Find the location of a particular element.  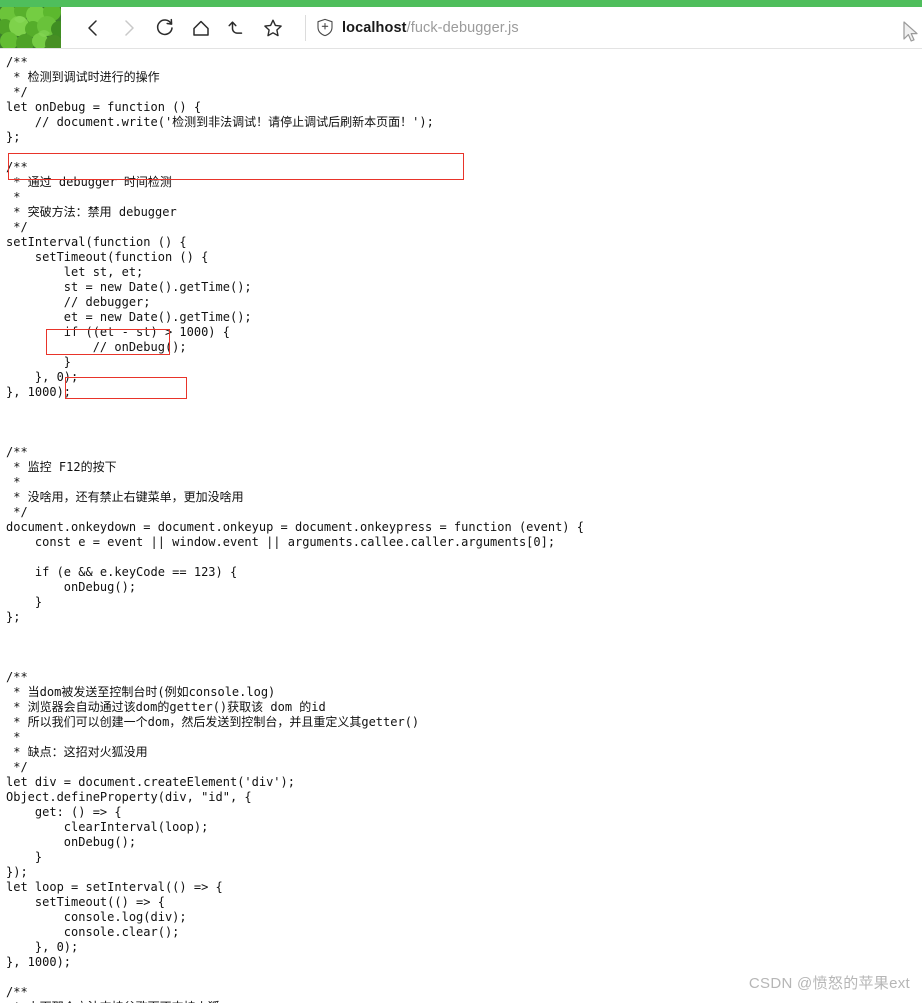

url-display: localhost/fuck-debugger.js is located at coordinates (430, 28).